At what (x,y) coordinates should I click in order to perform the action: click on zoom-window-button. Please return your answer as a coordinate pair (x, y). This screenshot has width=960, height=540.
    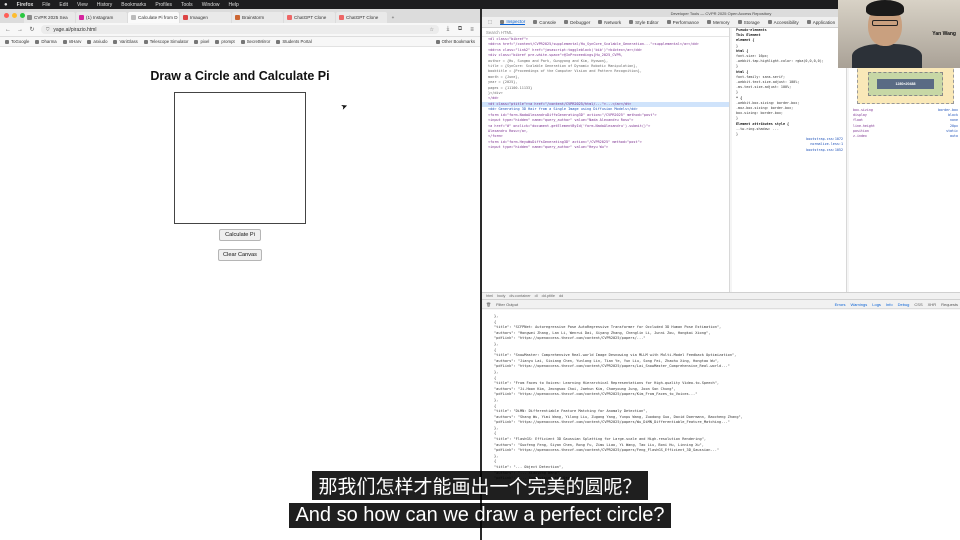
    Looking at the image, I should click on (22, 15).